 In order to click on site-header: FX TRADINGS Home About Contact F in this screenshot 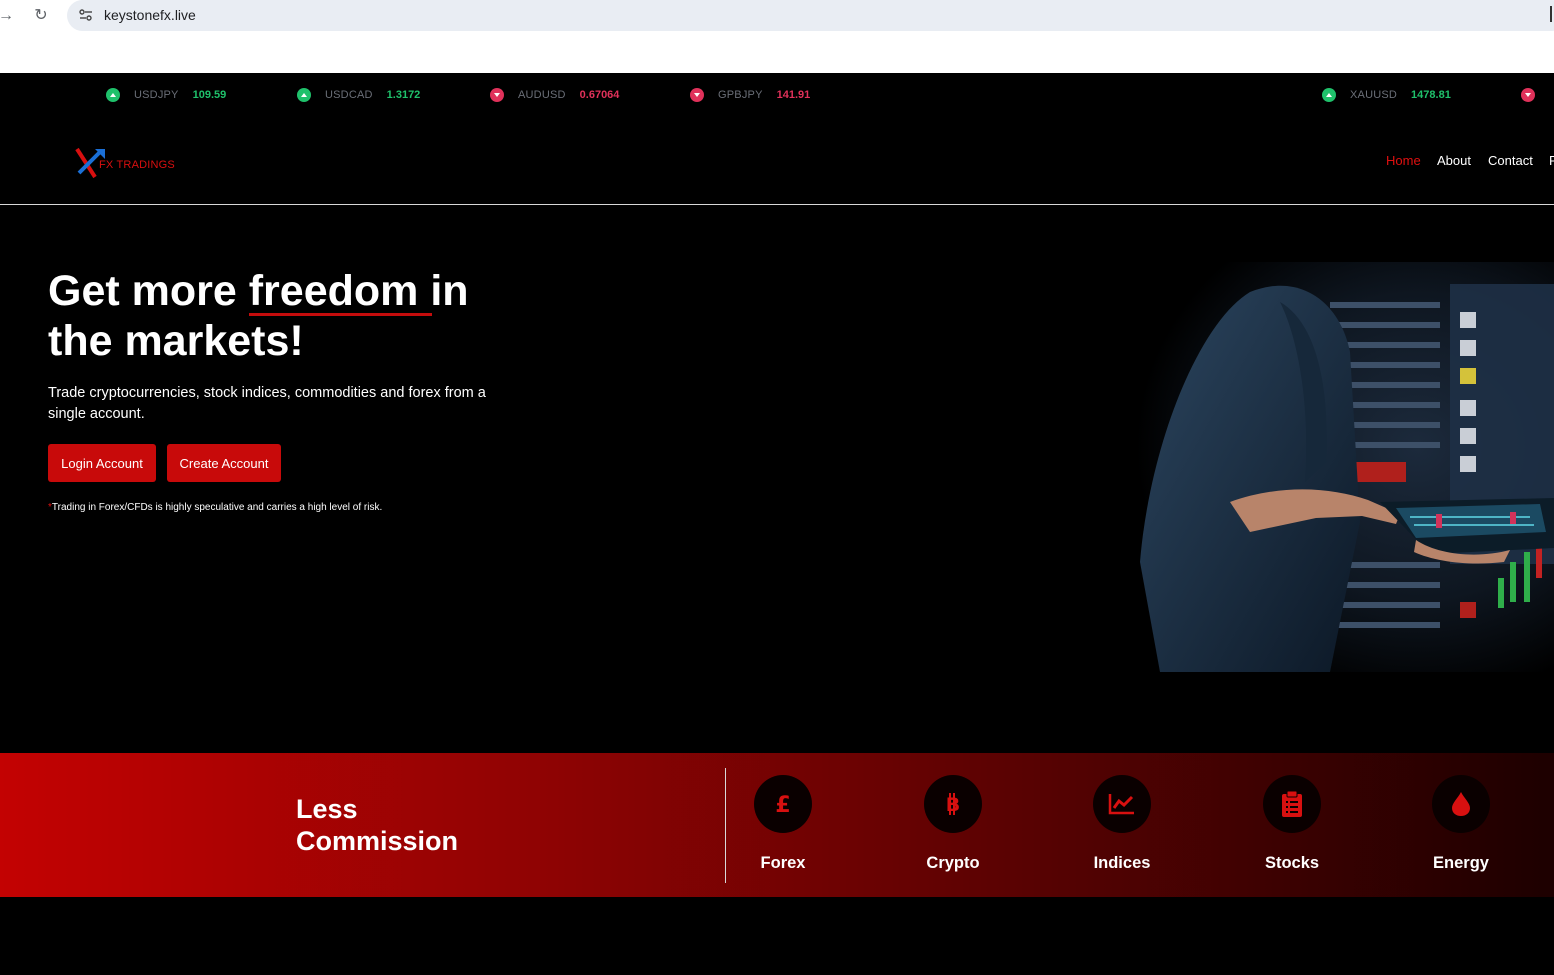, I will do `click(777, 161)`.